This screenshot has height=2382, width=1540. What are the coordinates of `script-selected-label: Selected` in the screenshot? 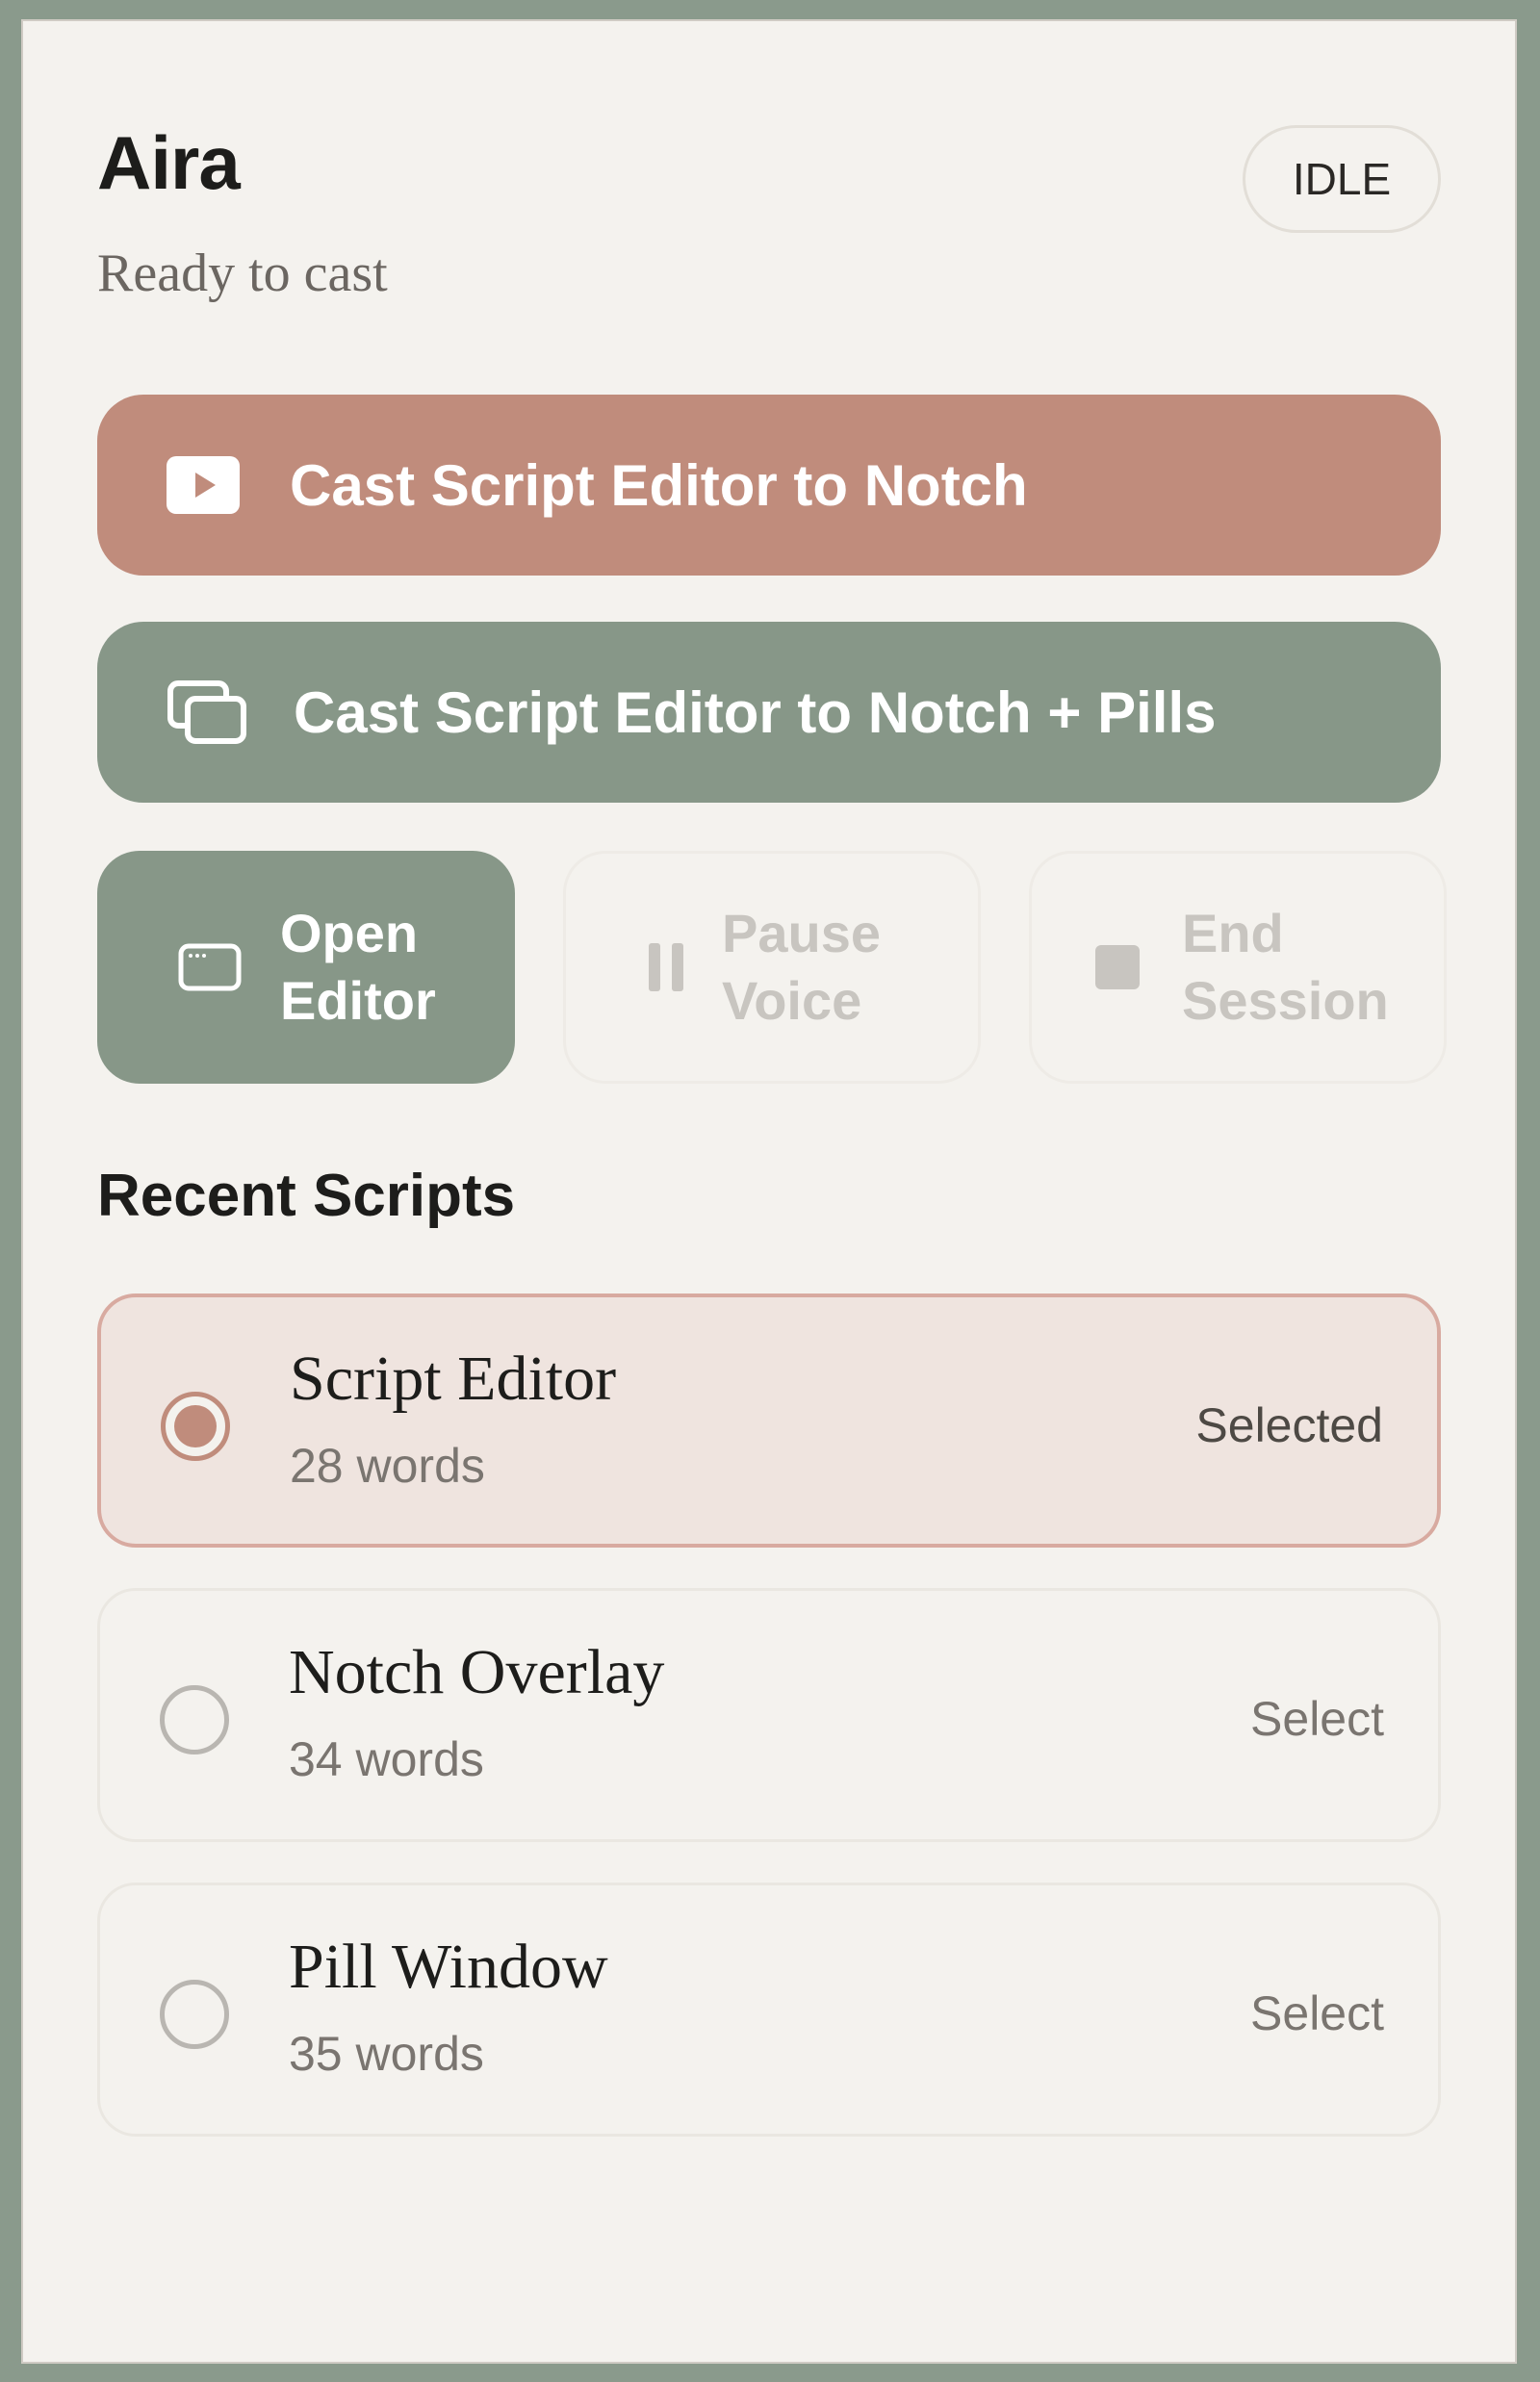 It's located at (1289, 1425).